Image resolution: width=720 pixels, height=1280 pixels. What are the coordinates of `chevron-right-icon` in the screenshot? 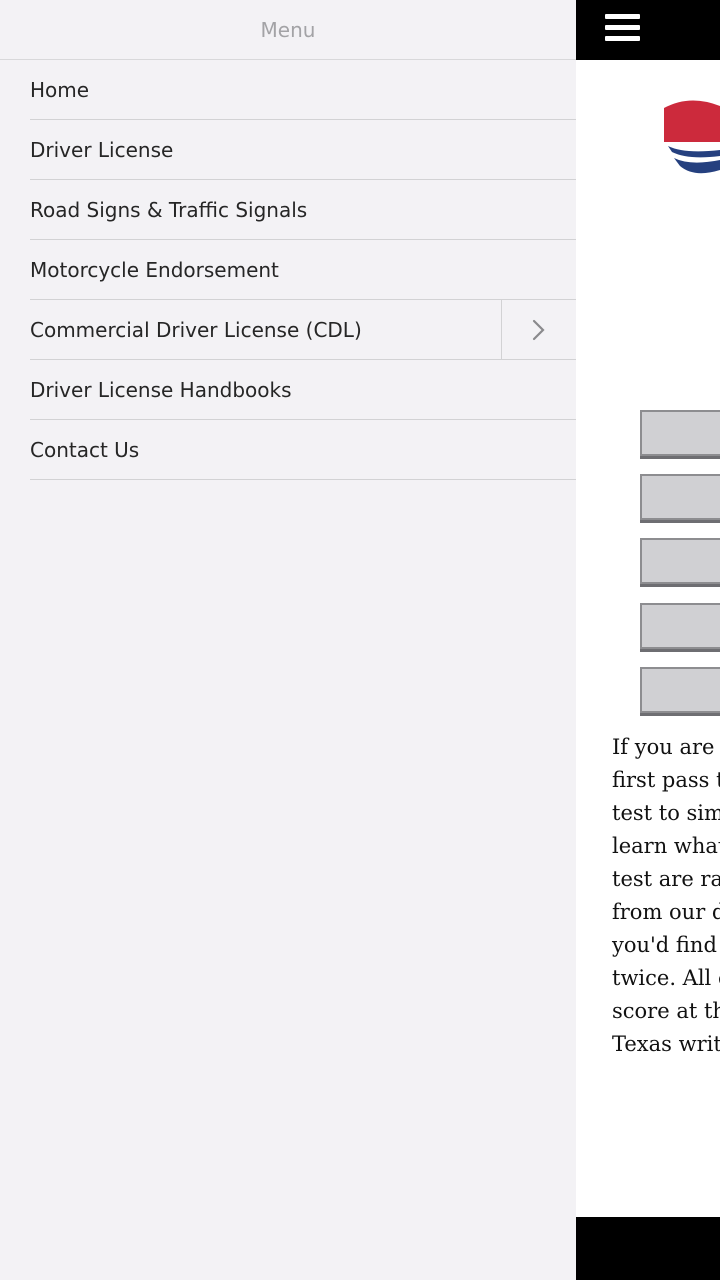 It's located at (538, 329).